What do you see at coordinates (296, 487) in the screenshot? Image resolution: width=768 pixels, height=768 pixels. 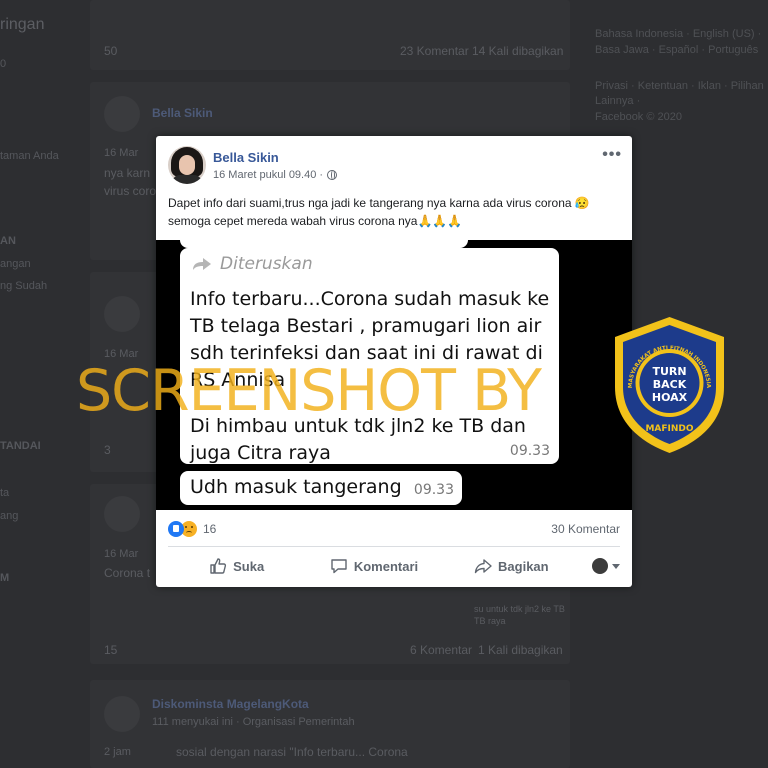 I see `chat-message: Udh masuk tangerang` at bounding box center [296, 487].